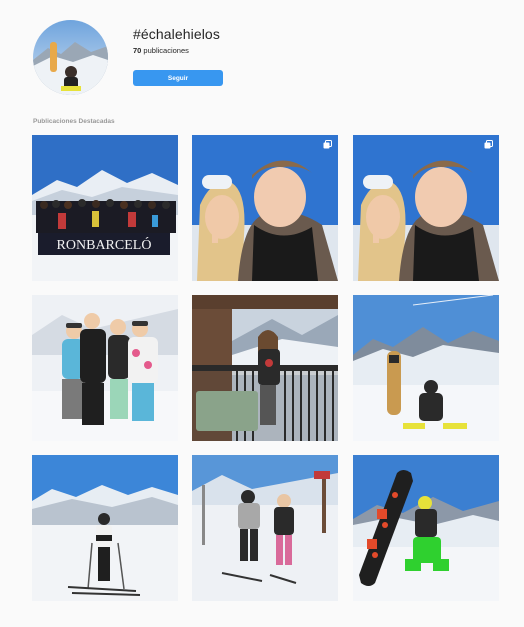 This screenshot has height=627, width=524. I want to click on hashtag-avatar, so click(70, 57).